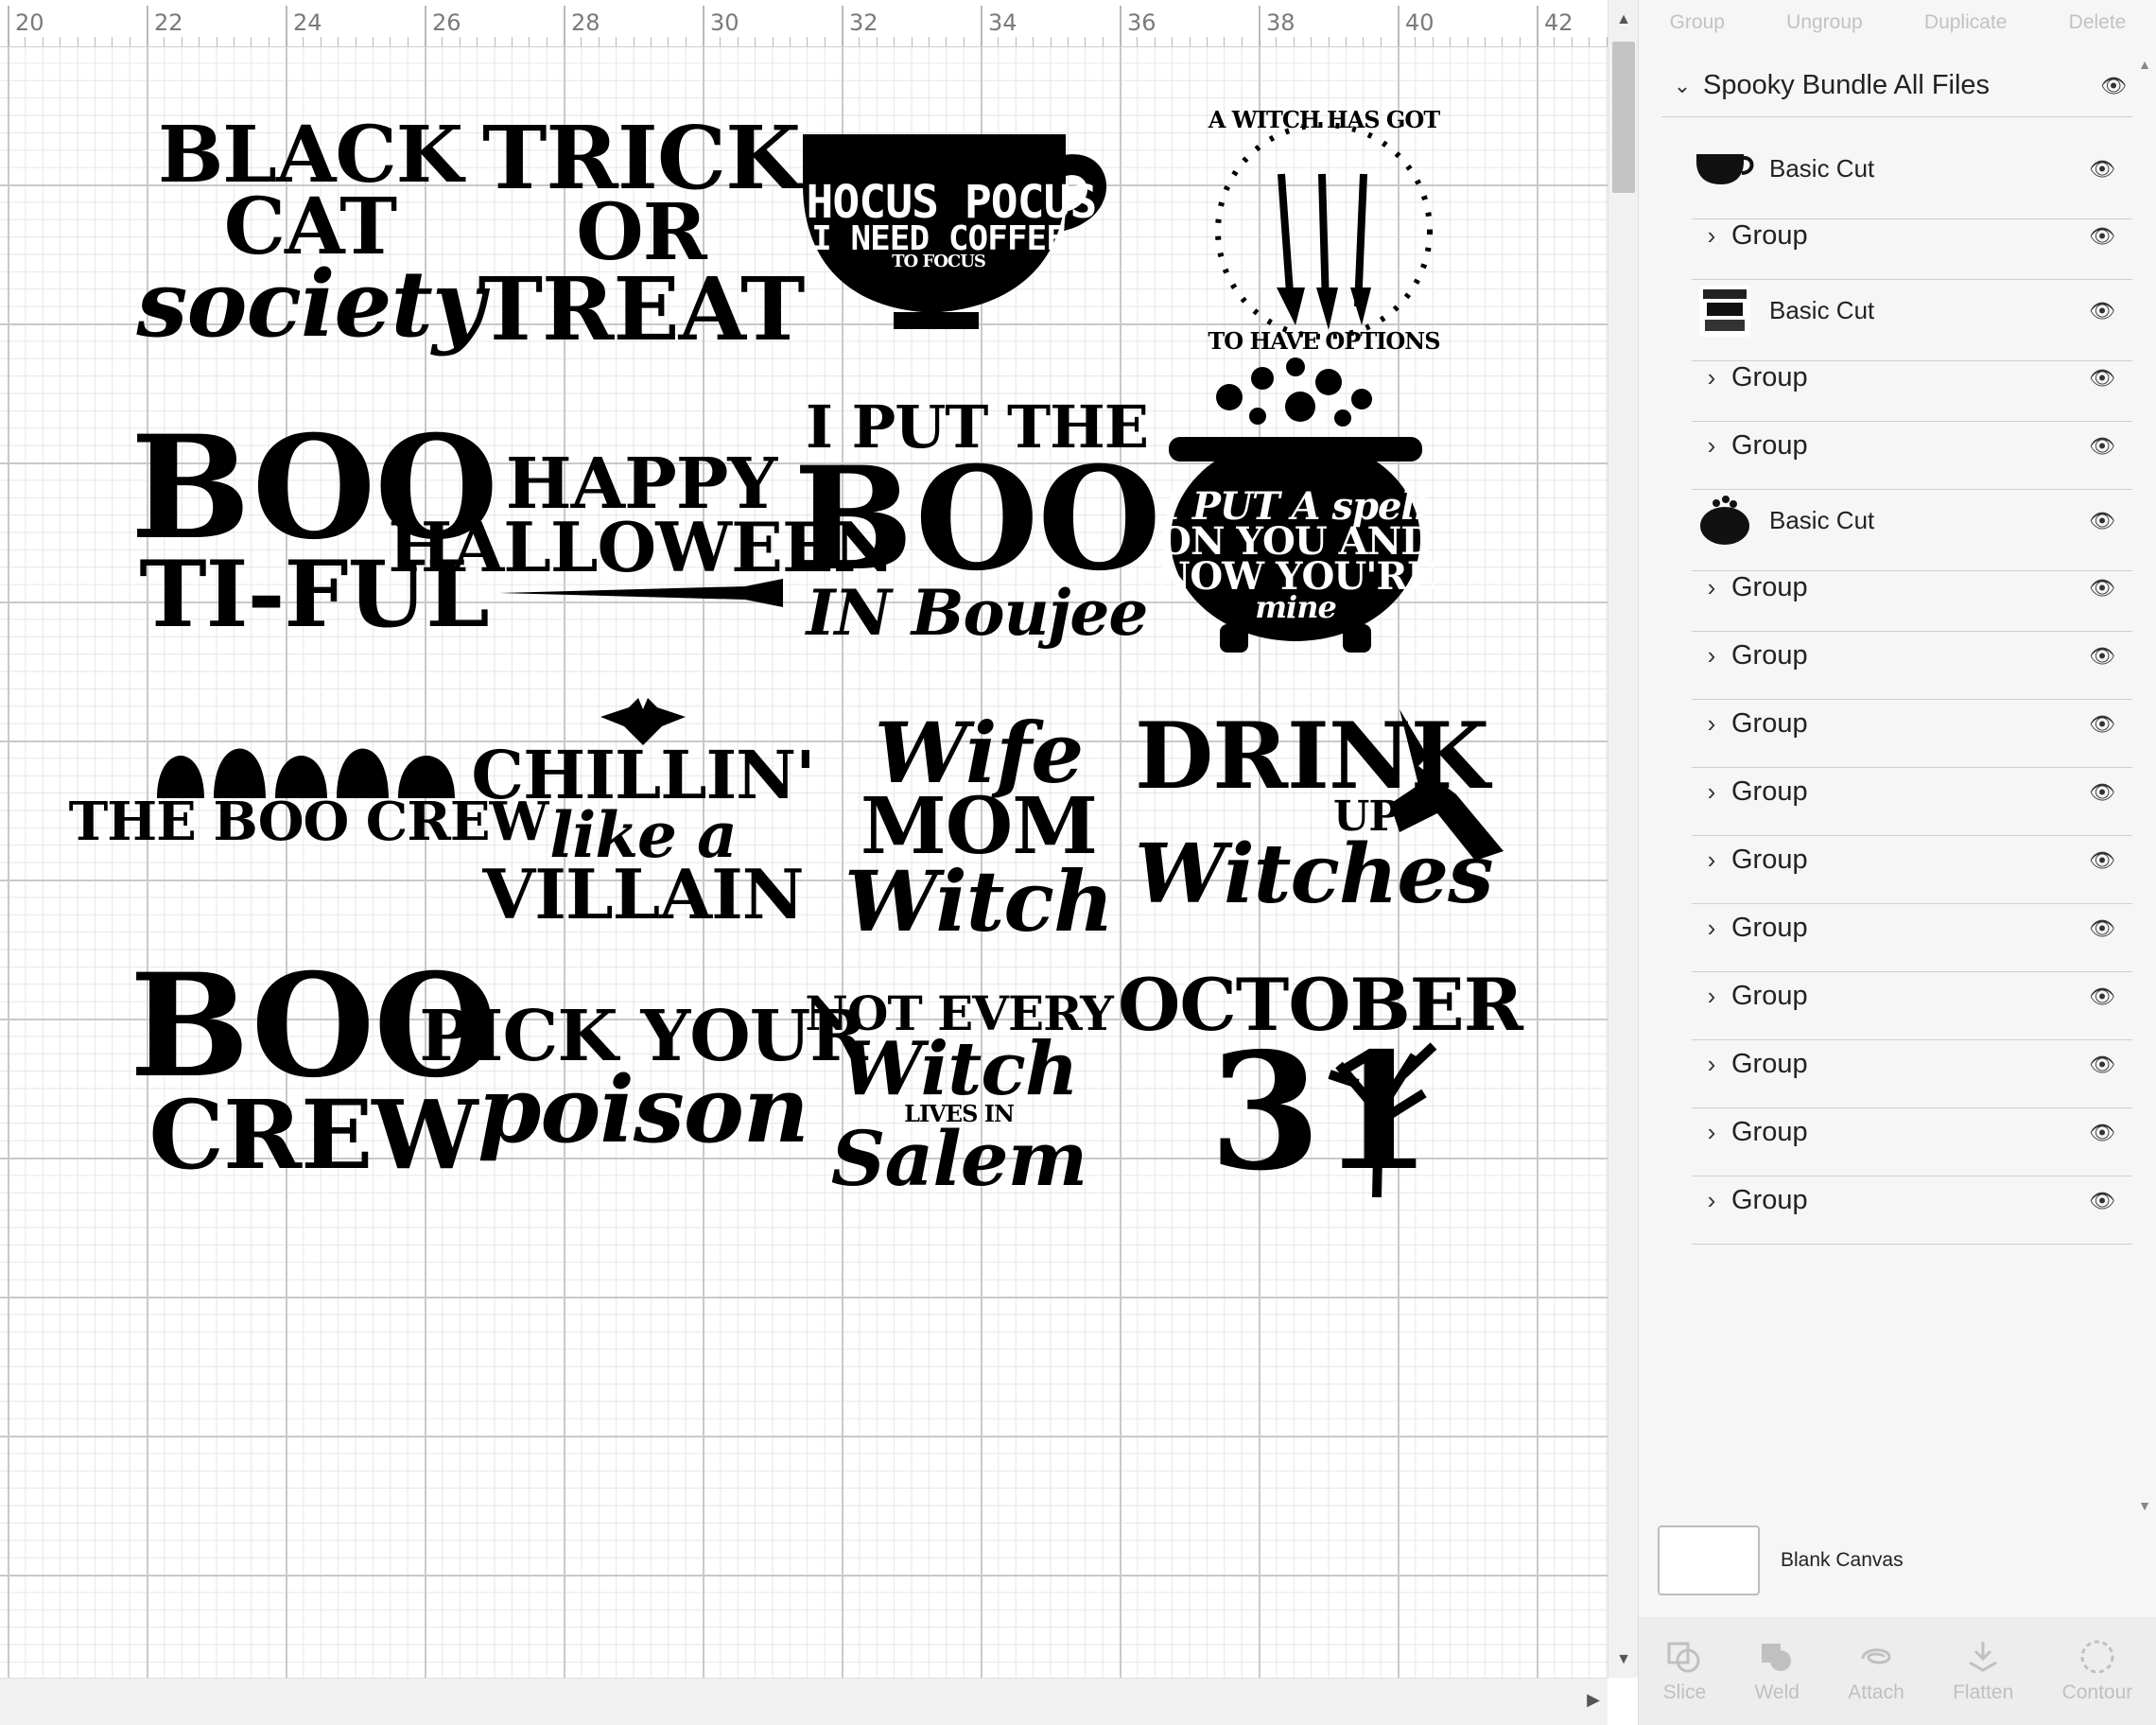 The height and width of the screenshot is (1725, 2156). Describe the element at coordinates (957, 235) in the screenshot. I see `design-hocus-pocus-cup: HOCUS POCUS I NEED COFFEE TO FOCUS` at that location.